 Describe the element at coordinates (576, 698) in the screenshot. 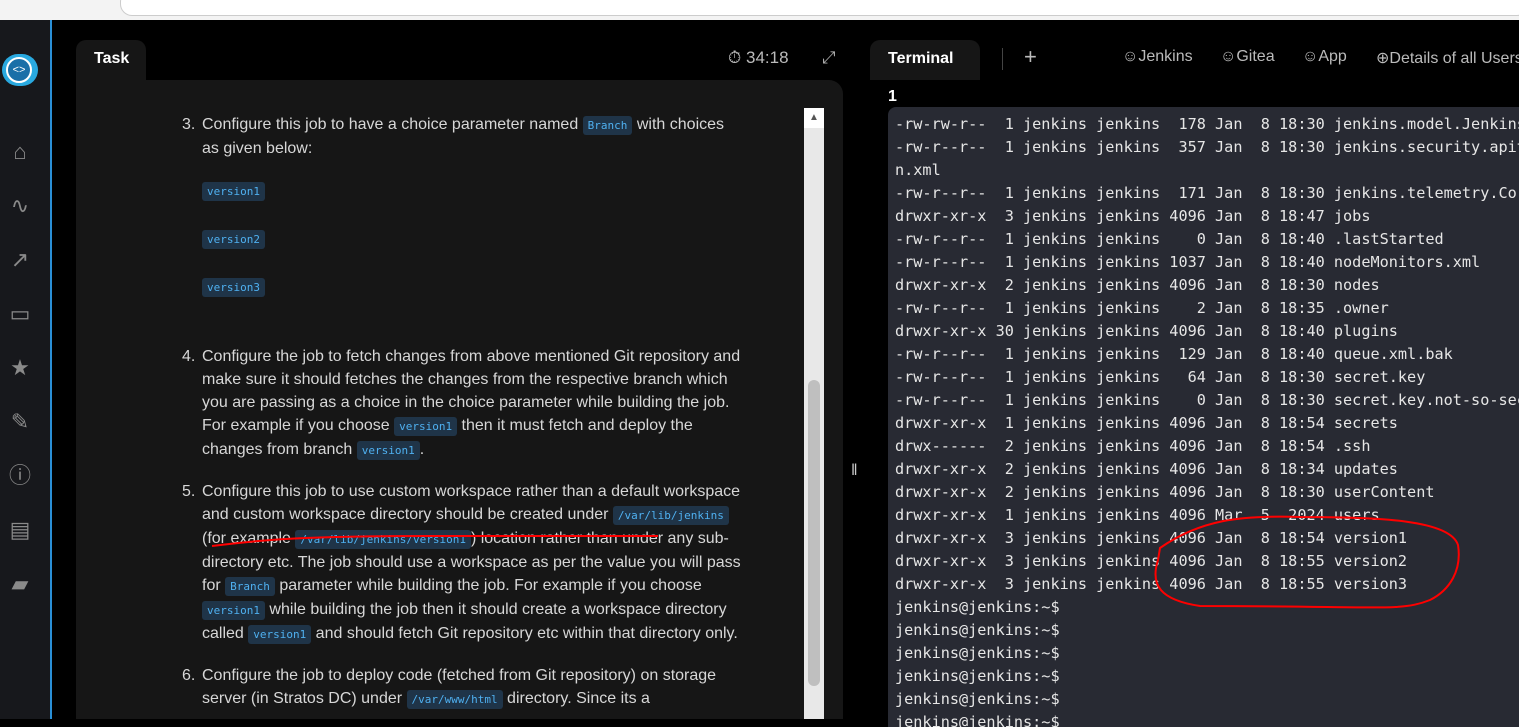

I see `text: directory. Since its a` at that location.